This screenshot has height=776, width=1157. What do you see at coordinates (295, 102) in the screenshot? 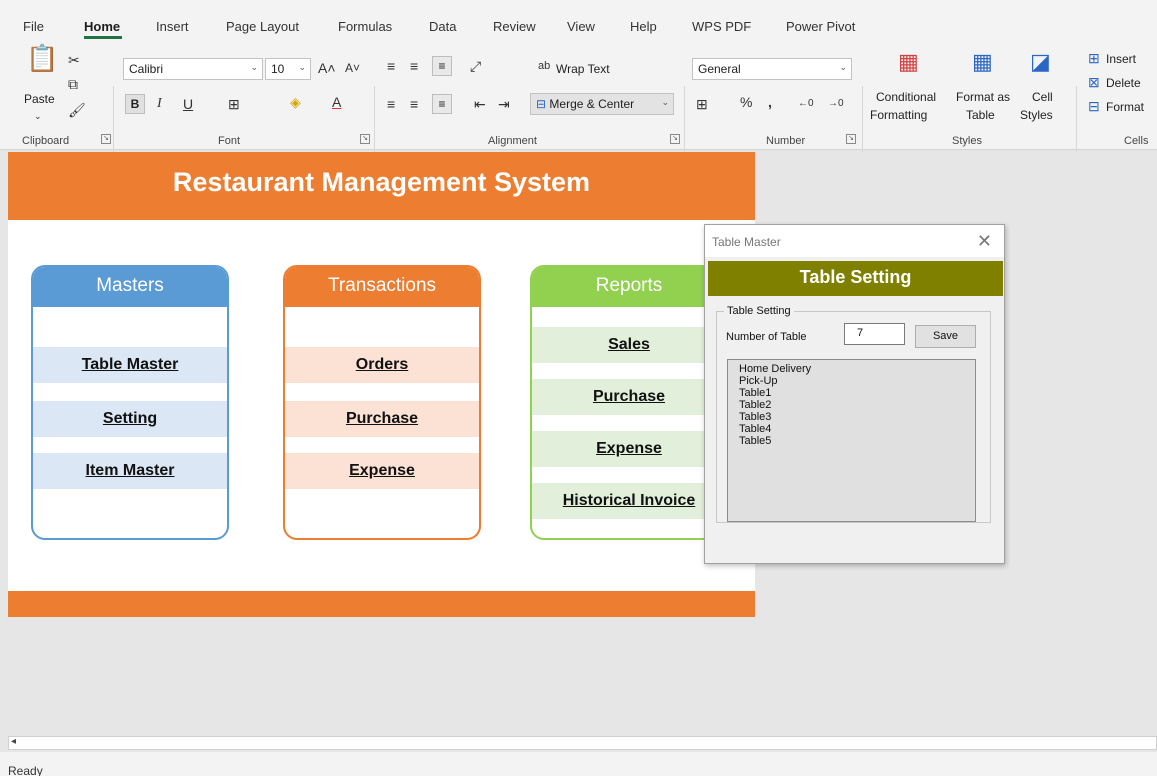
I see `fill-color-icon: ◈` at bounding box center [295, 102].